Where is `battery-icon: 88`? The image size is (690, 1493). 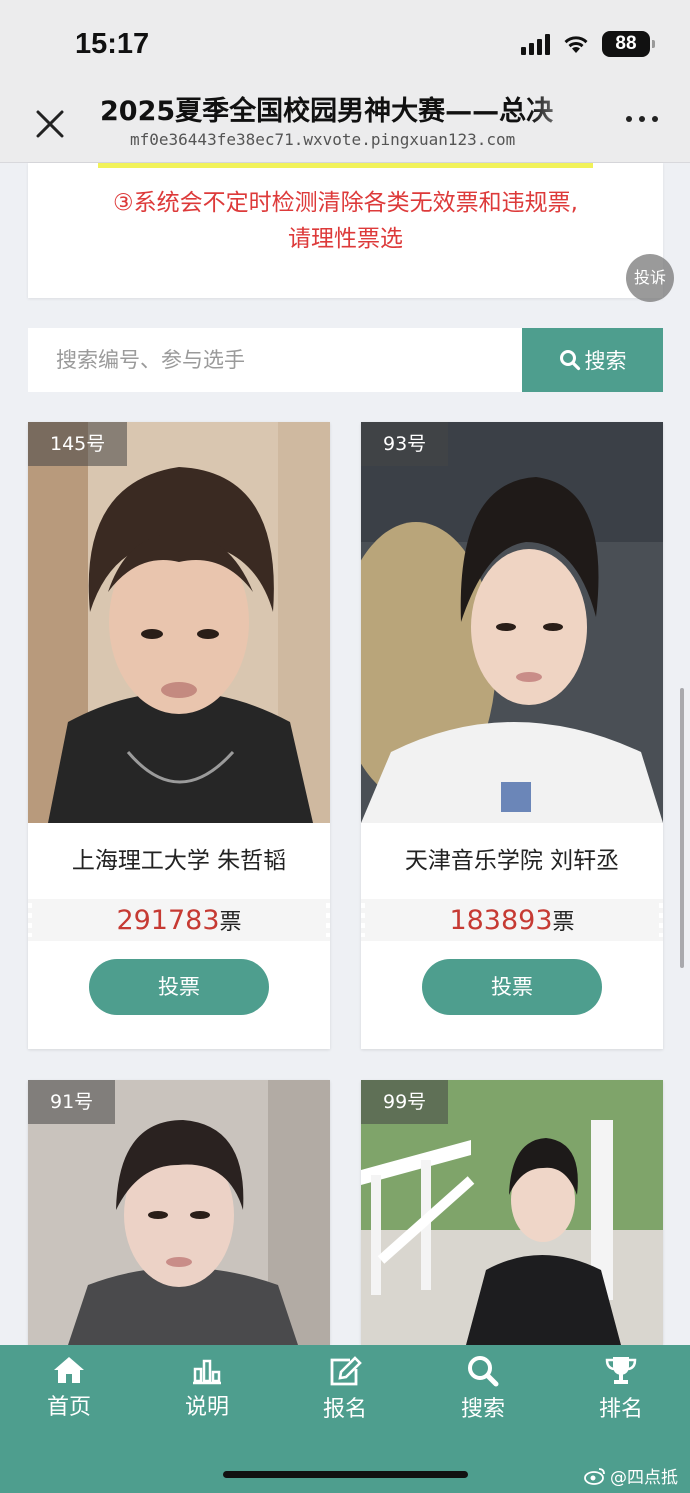 battery-icon: 88 is located at coordinates (628, 44).